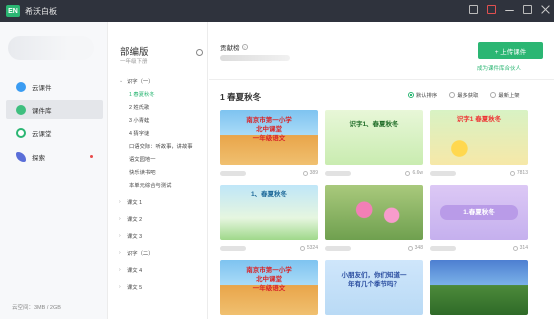  I want to click on card-meta: 5324, so click(269, 248).